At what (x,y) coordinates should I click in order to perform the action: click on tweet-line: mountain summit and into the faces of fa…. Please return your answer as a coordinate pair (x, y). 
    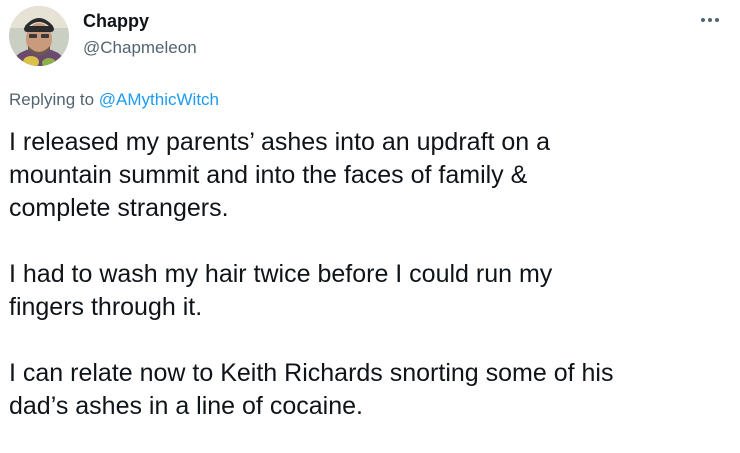
    Looking at the image, I should click on (268, 175).